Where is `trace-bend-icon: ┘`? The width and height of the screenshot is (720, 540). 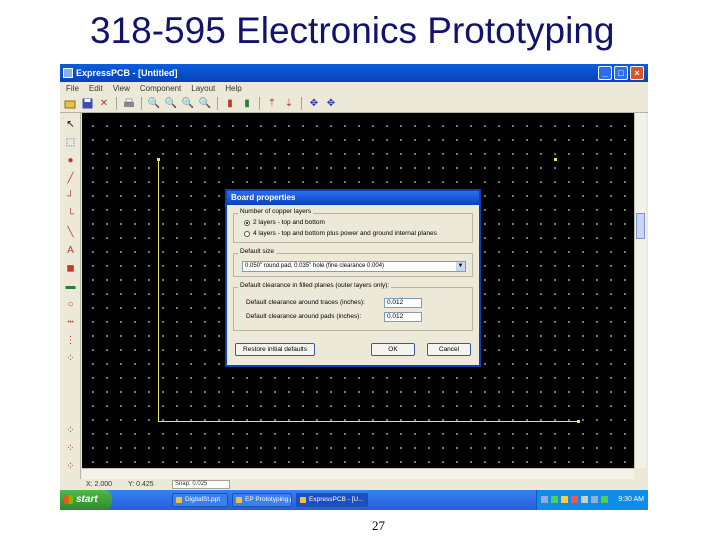
trace-bend-icon: ┘ is located at coordinates (70, 196).